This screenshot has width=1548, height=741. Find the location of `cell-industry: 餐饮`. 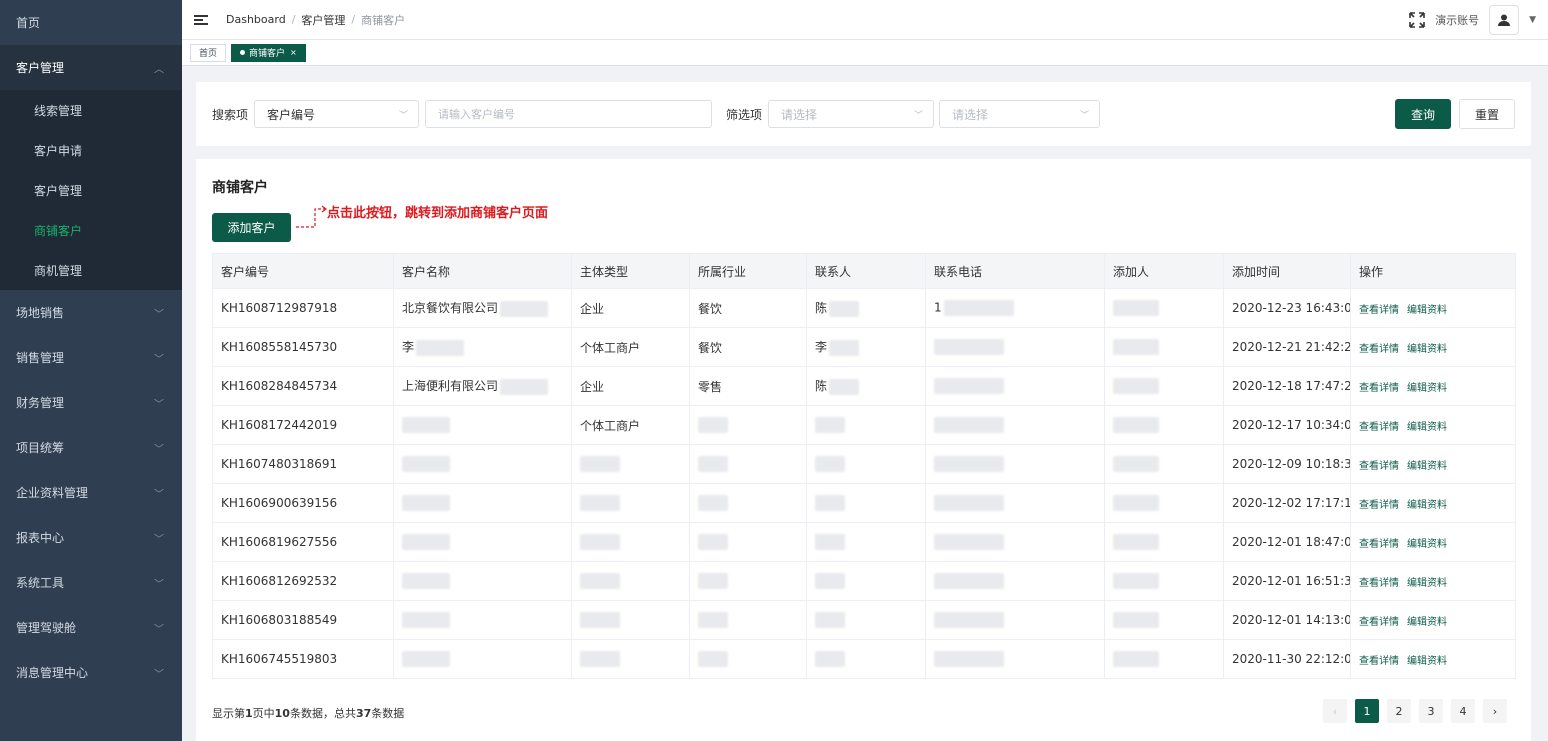

cell-industry: 餐饮 is located at coordinates (748, 347).